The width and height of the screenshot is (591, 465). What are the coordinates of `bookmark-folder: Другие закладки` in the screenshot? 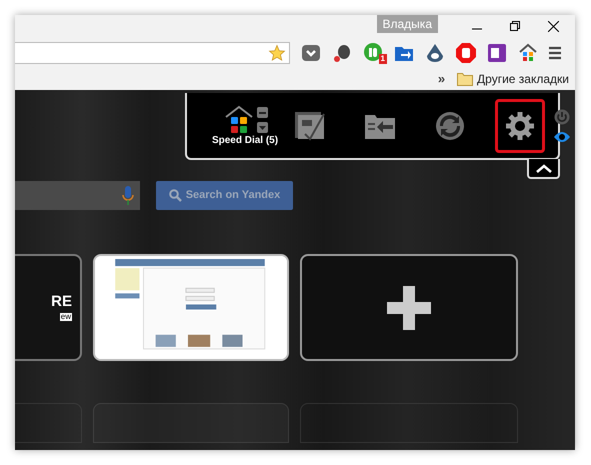 It's located at (513, 79).